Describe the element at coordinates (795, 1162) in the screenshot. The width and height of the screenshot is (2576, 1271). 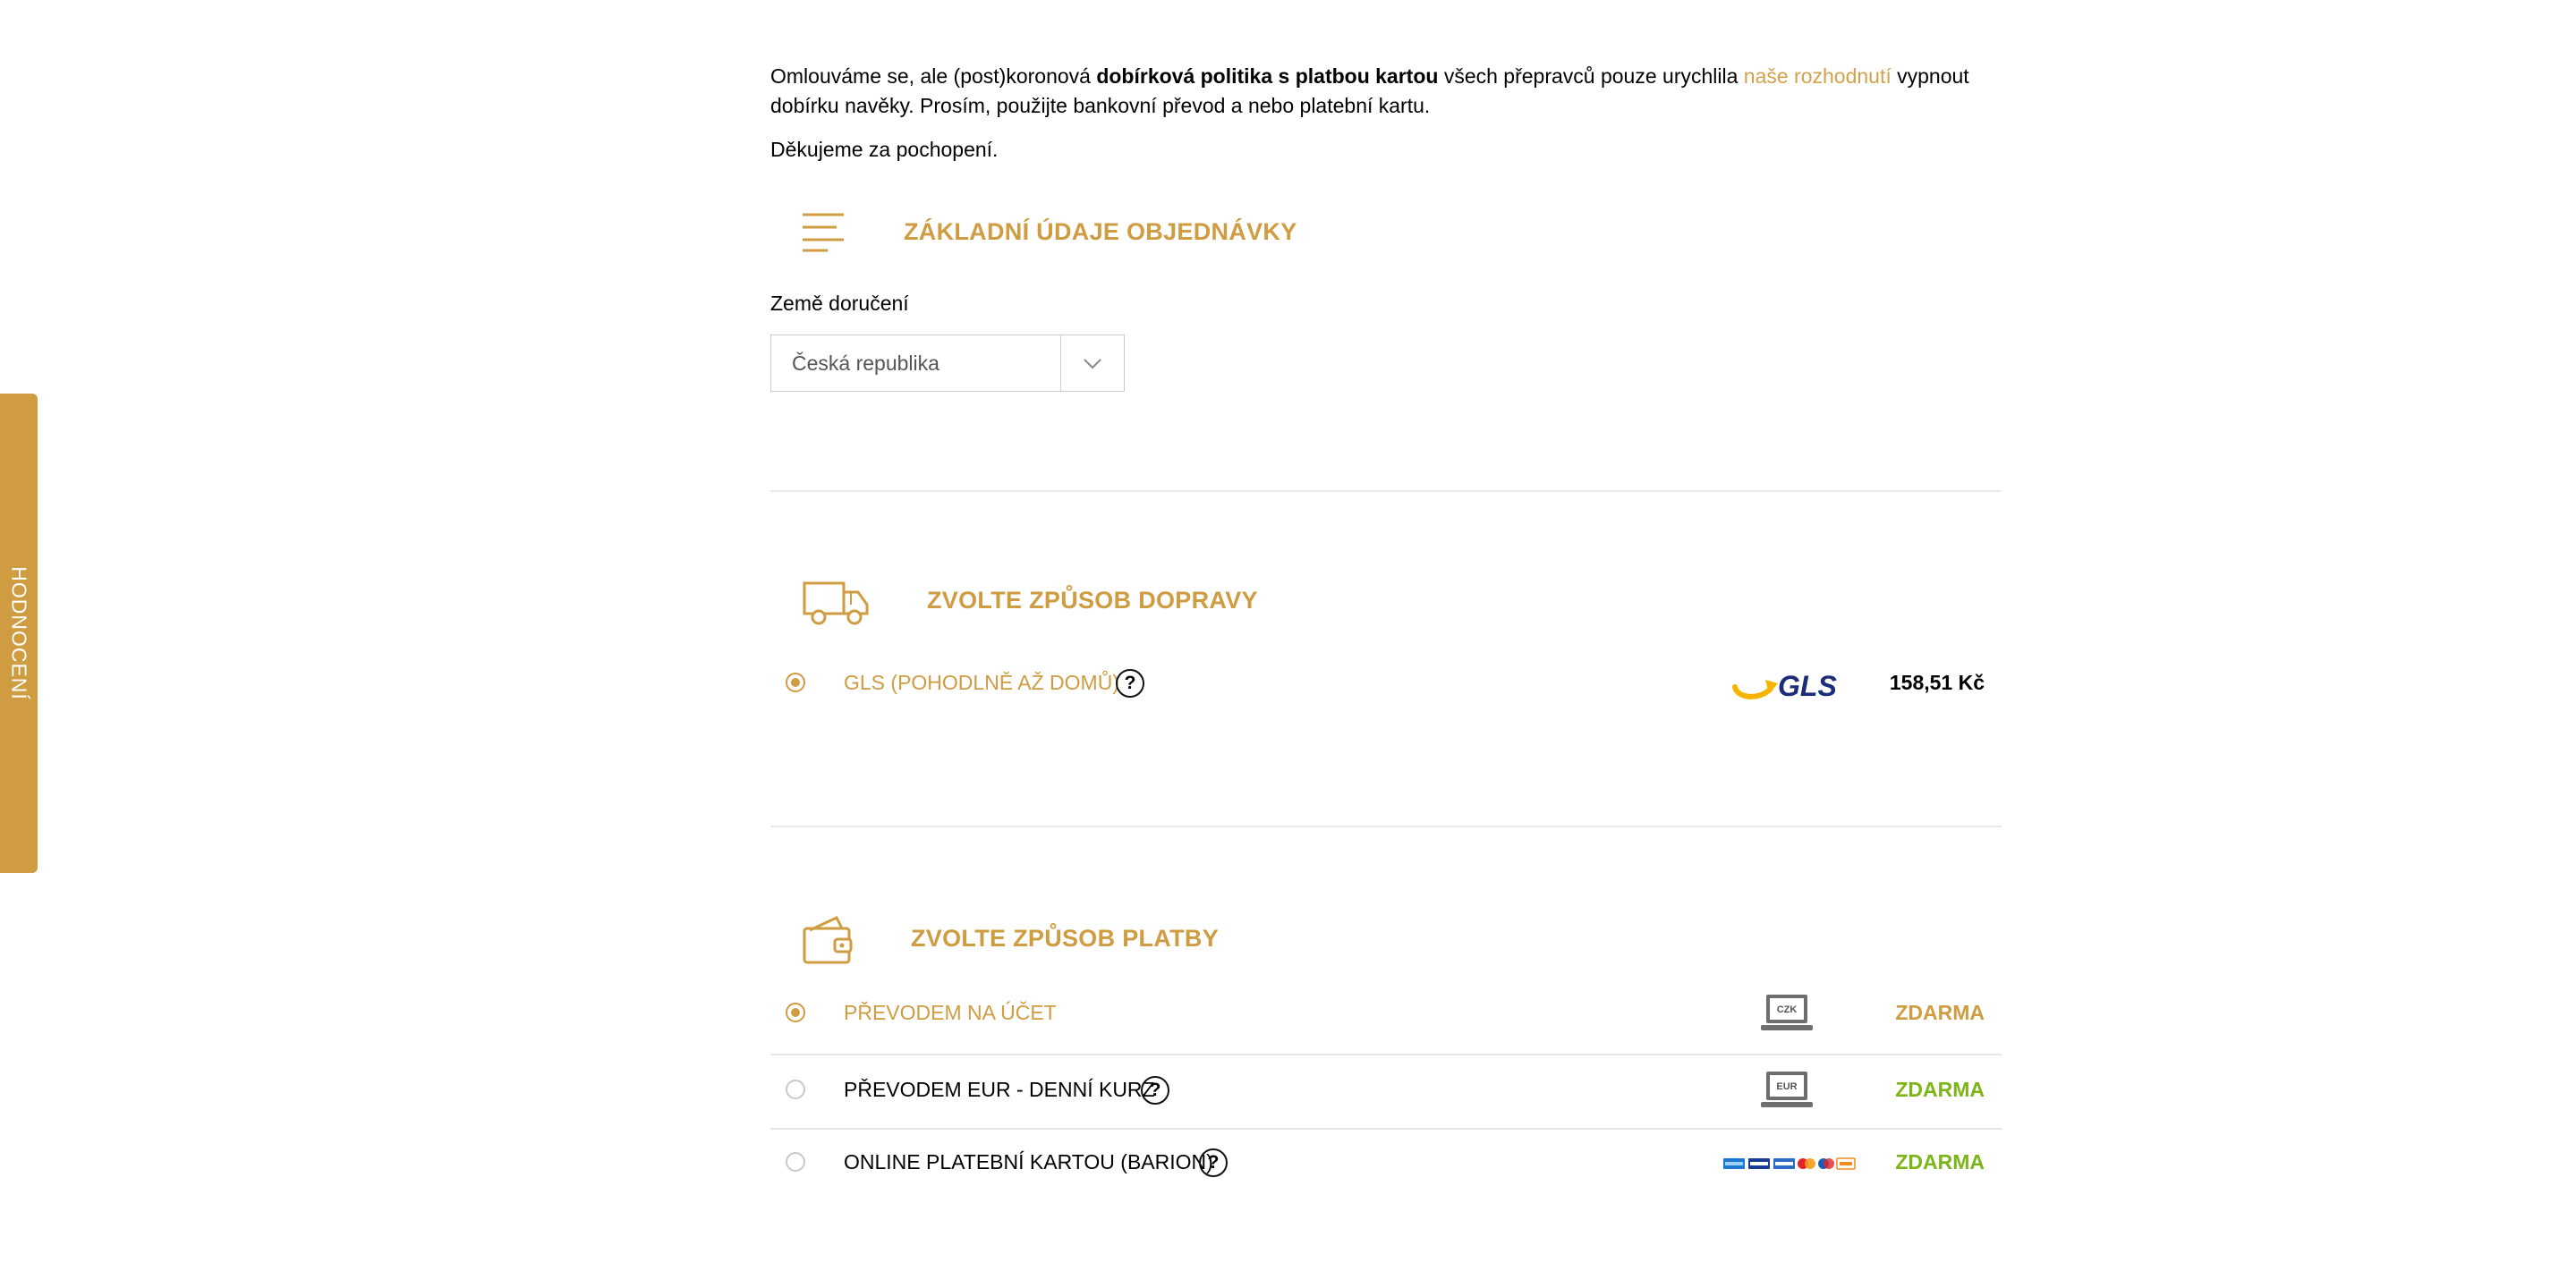
I see `payment-radio-card` at that location.